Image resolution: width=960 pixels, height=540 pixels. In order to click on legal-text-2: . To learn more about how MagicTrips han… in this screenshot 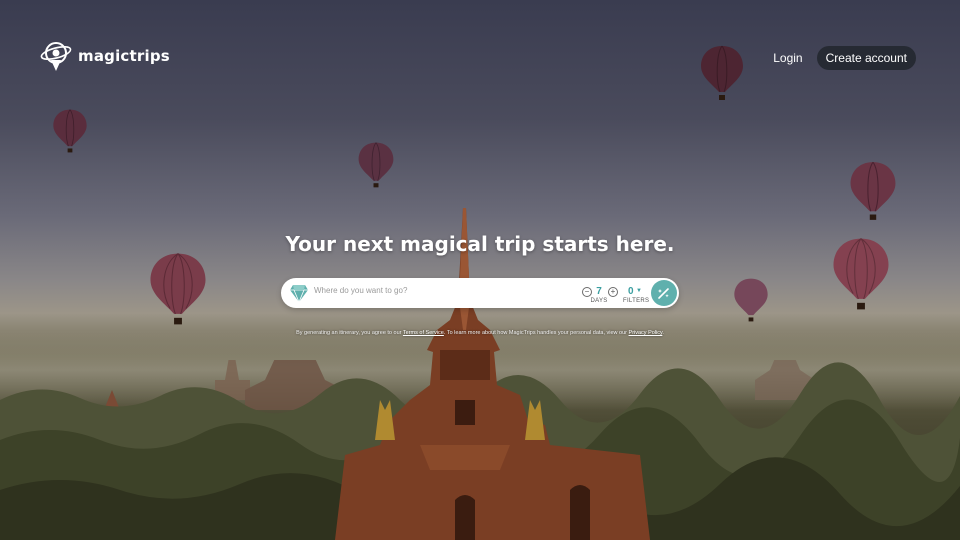, I will do `click(536, 333)`.